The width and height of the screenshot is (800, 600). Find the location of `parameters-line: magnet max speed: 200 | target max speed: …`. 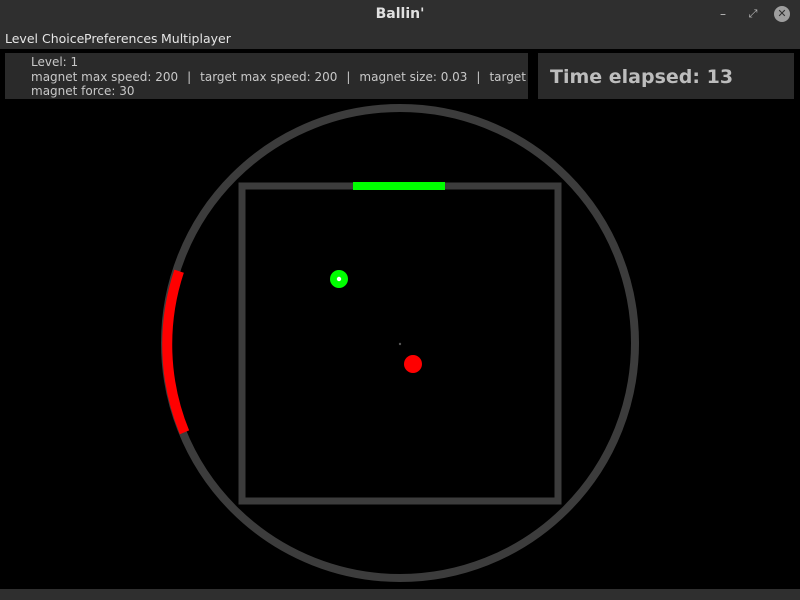

parameters-line: magnet max speed: 200 | target max speed: … is located at coordinates (279, 77).